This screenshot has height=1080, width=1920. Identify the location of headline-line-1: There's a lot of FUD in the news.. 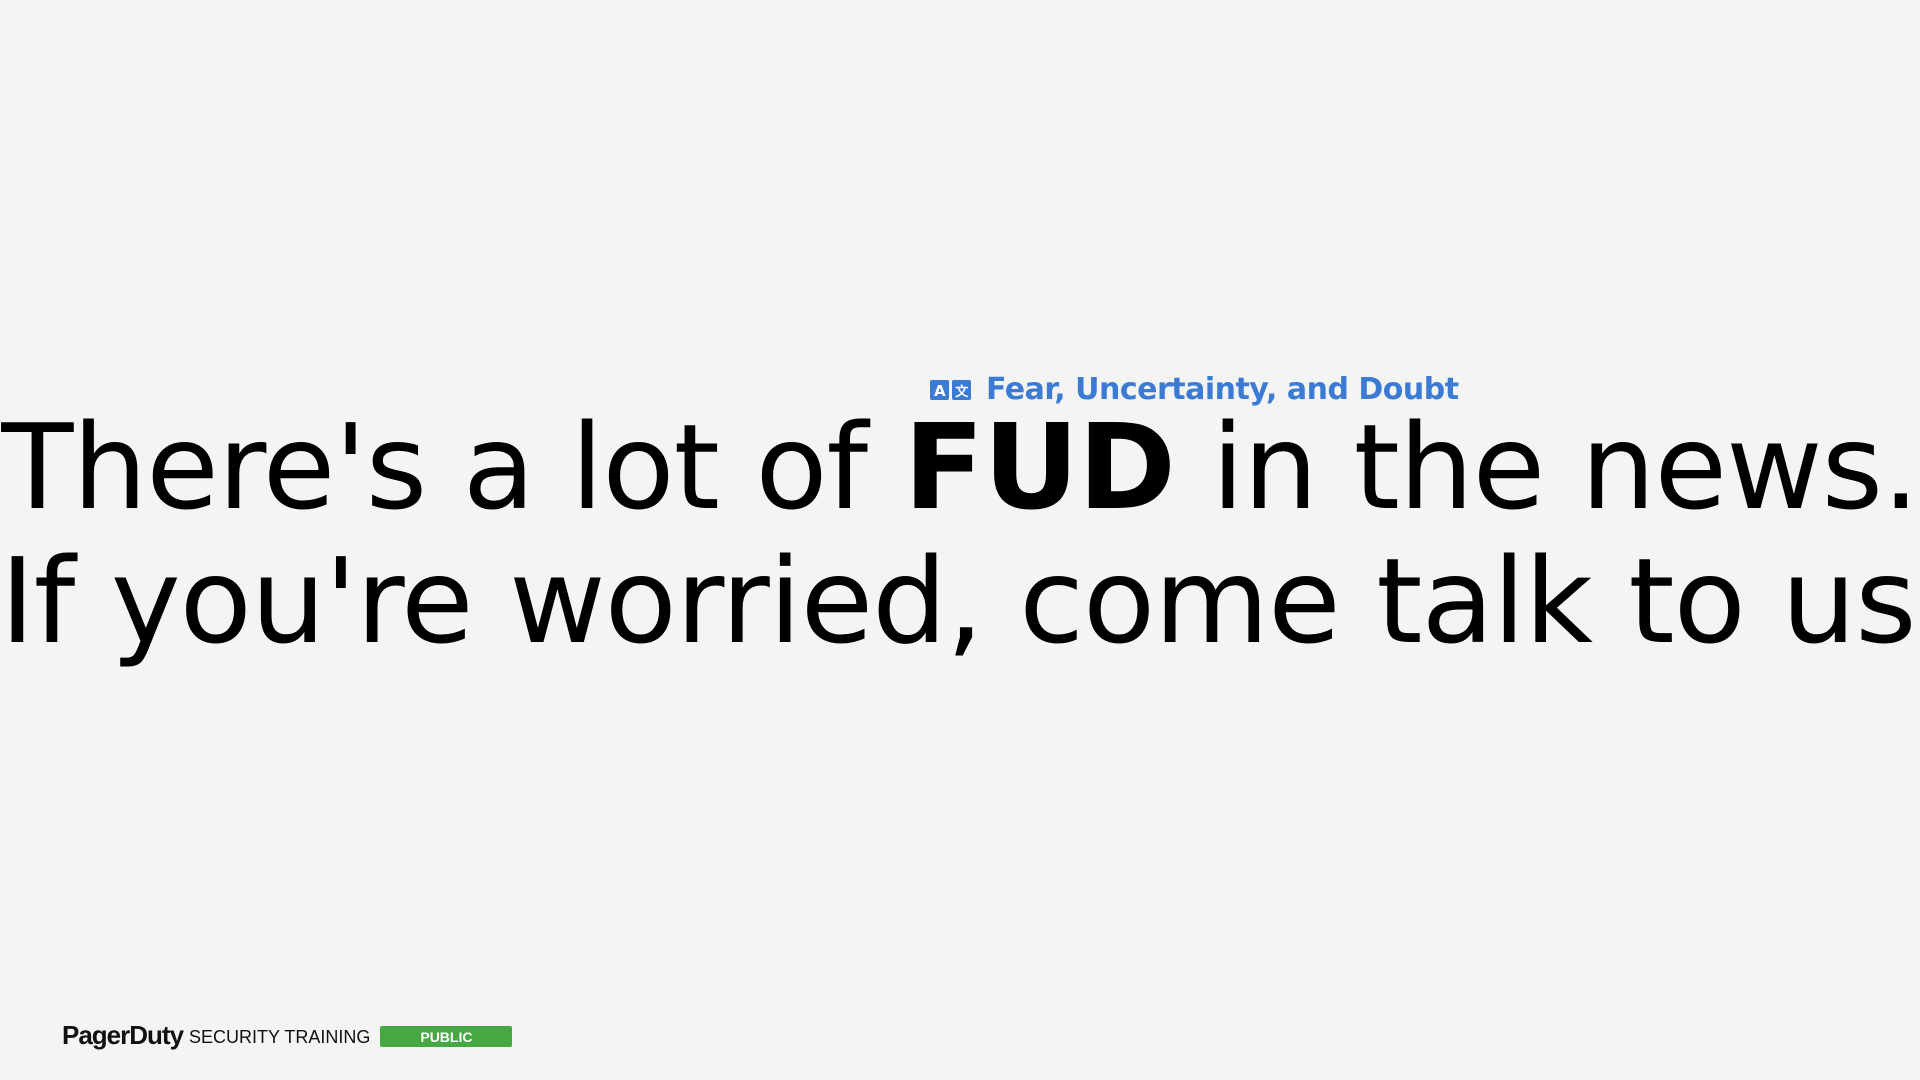
(960, 467).